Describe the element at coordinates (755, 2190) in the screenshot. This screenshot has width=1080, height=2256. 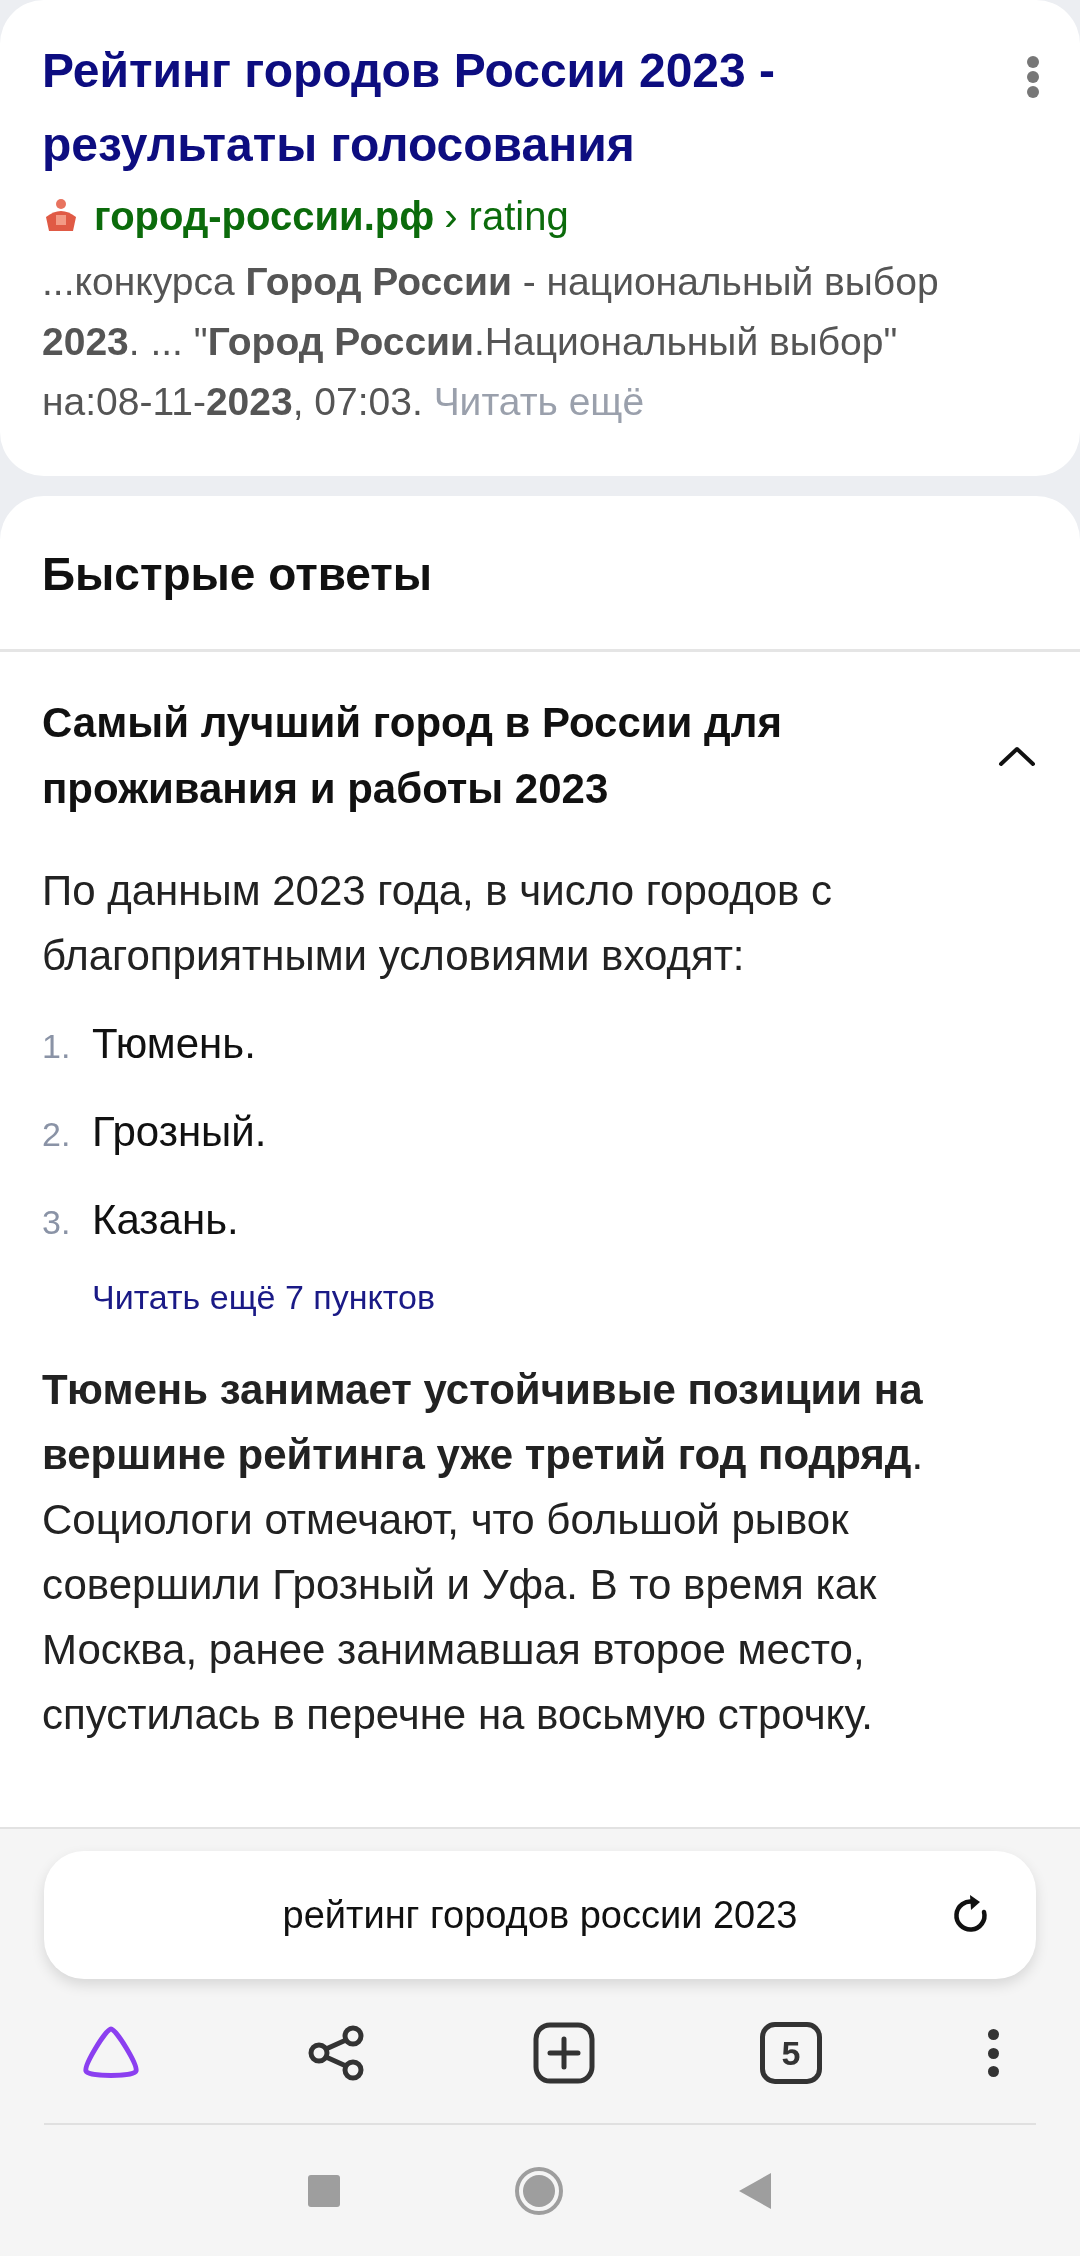
I see `back-icon` at that location.